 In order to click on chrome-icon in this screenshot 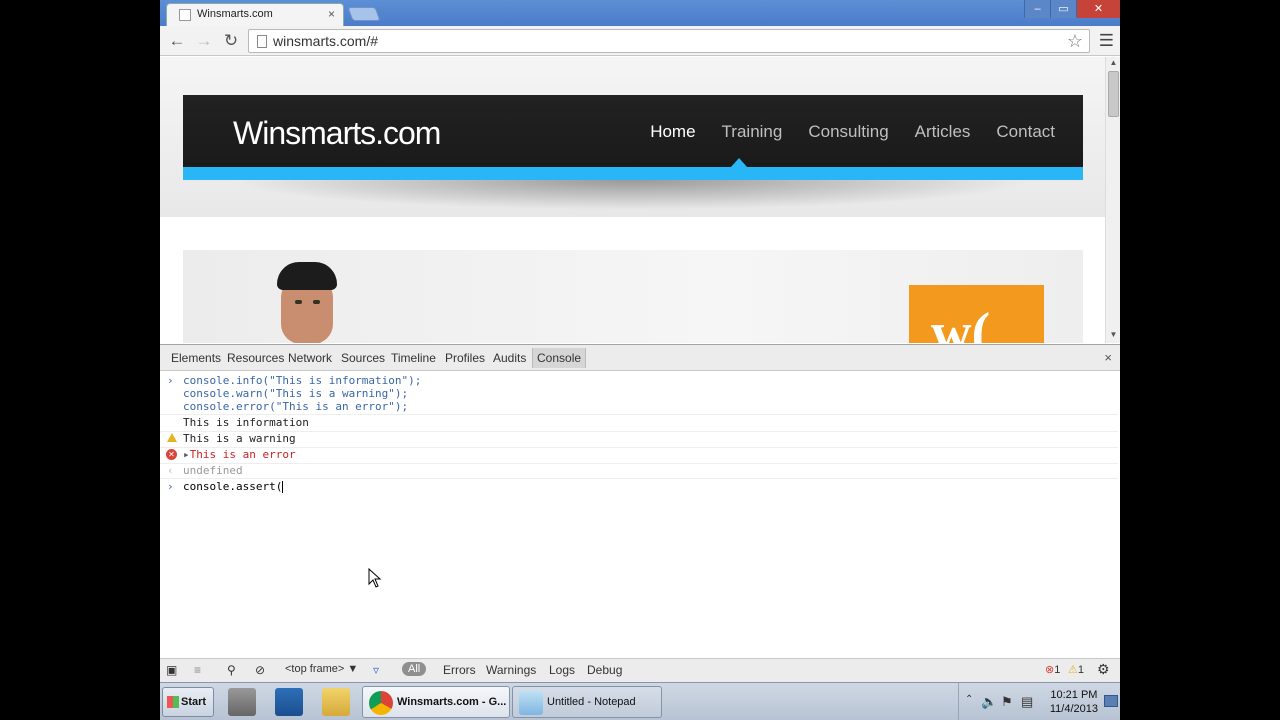, I will do `click(381, 703)`.